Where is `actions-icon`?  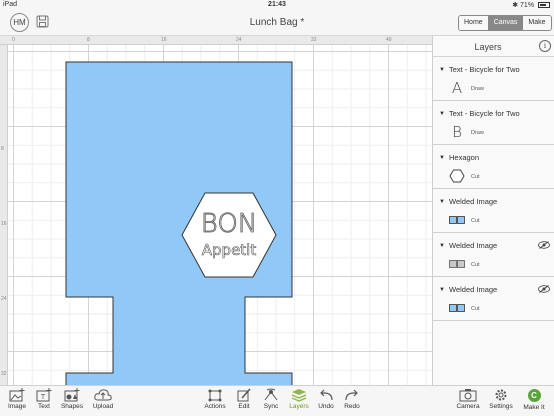
actions-icon is located at coordinates (215, 395).